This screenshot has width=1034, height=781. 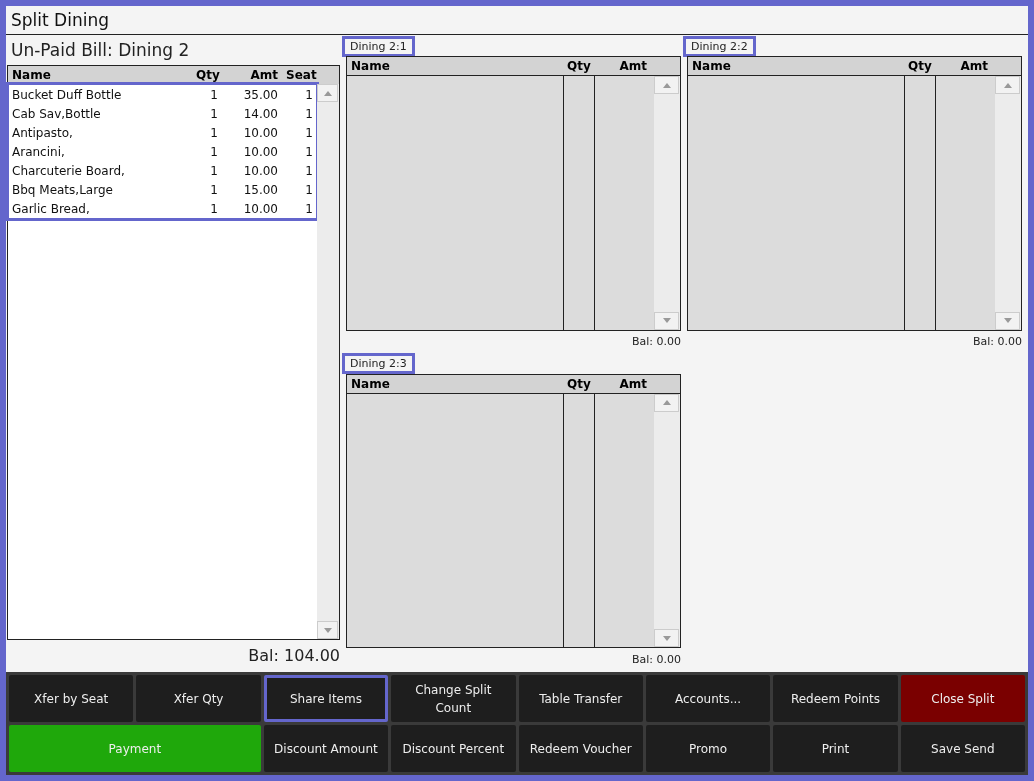 I want to click on window-title: Split Dining, so click(x=517, y=20).